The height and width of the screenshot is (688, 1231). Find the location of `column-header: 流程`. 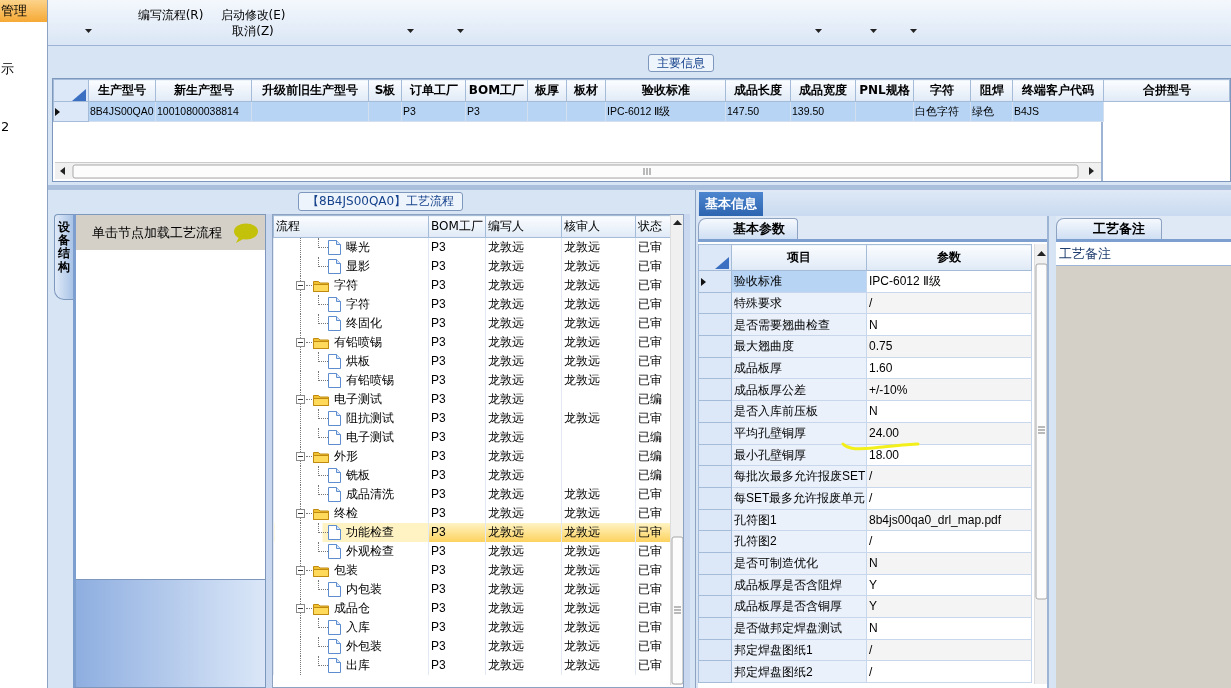

column-header: 流程 is located at coordinates (351, 226).